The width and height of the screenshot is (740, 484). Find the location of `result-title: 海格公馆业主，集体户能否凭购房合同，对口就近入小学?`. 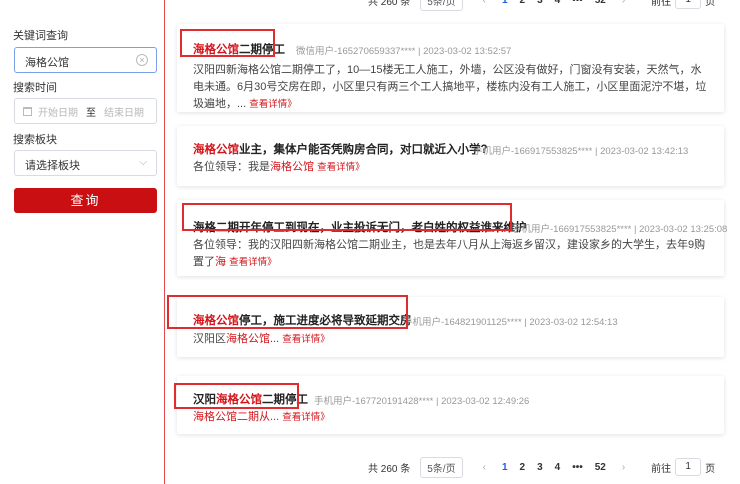

result-title: 海格公馆业主，集体户能否凭购房合同，对口就近入小学? is located at coordinates (340, 149).